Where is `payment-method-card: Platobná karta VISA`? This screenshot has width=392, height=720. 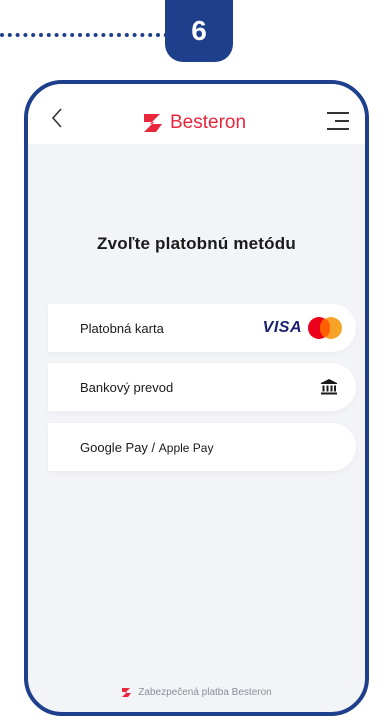 payment-method-card: Platobná karta VISA is located at coordinates (202, 328).